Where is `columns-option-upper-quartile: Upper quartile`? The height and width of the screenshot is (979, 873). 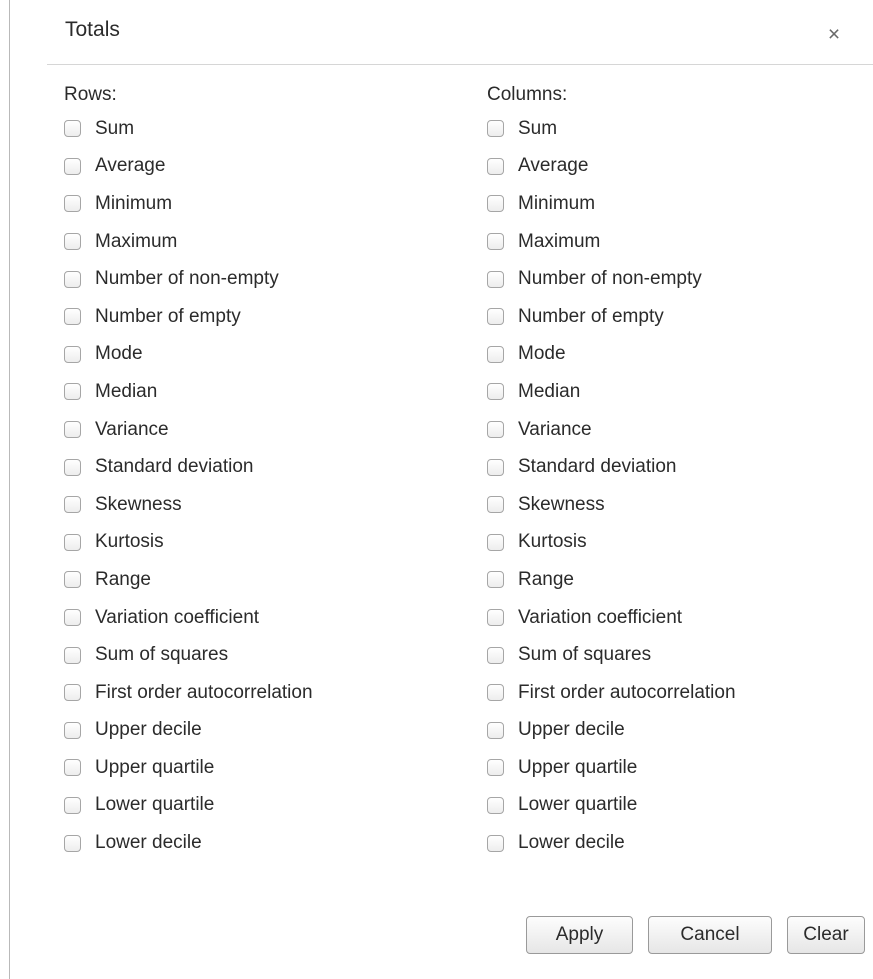 columns-option-upper-quartile: Upper quartile is located at coordinates (611, 768).